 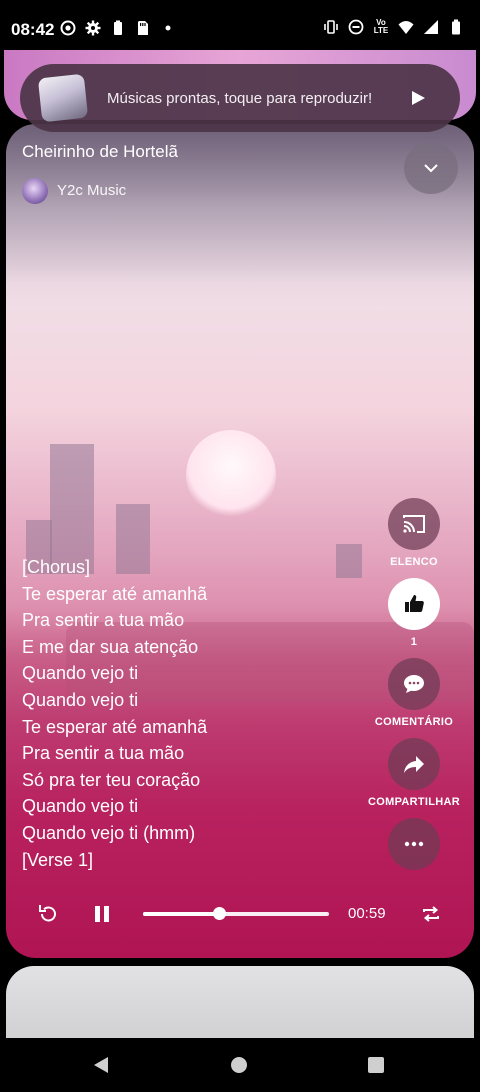 I want to click on cast-button, so click(x=414, y=524).